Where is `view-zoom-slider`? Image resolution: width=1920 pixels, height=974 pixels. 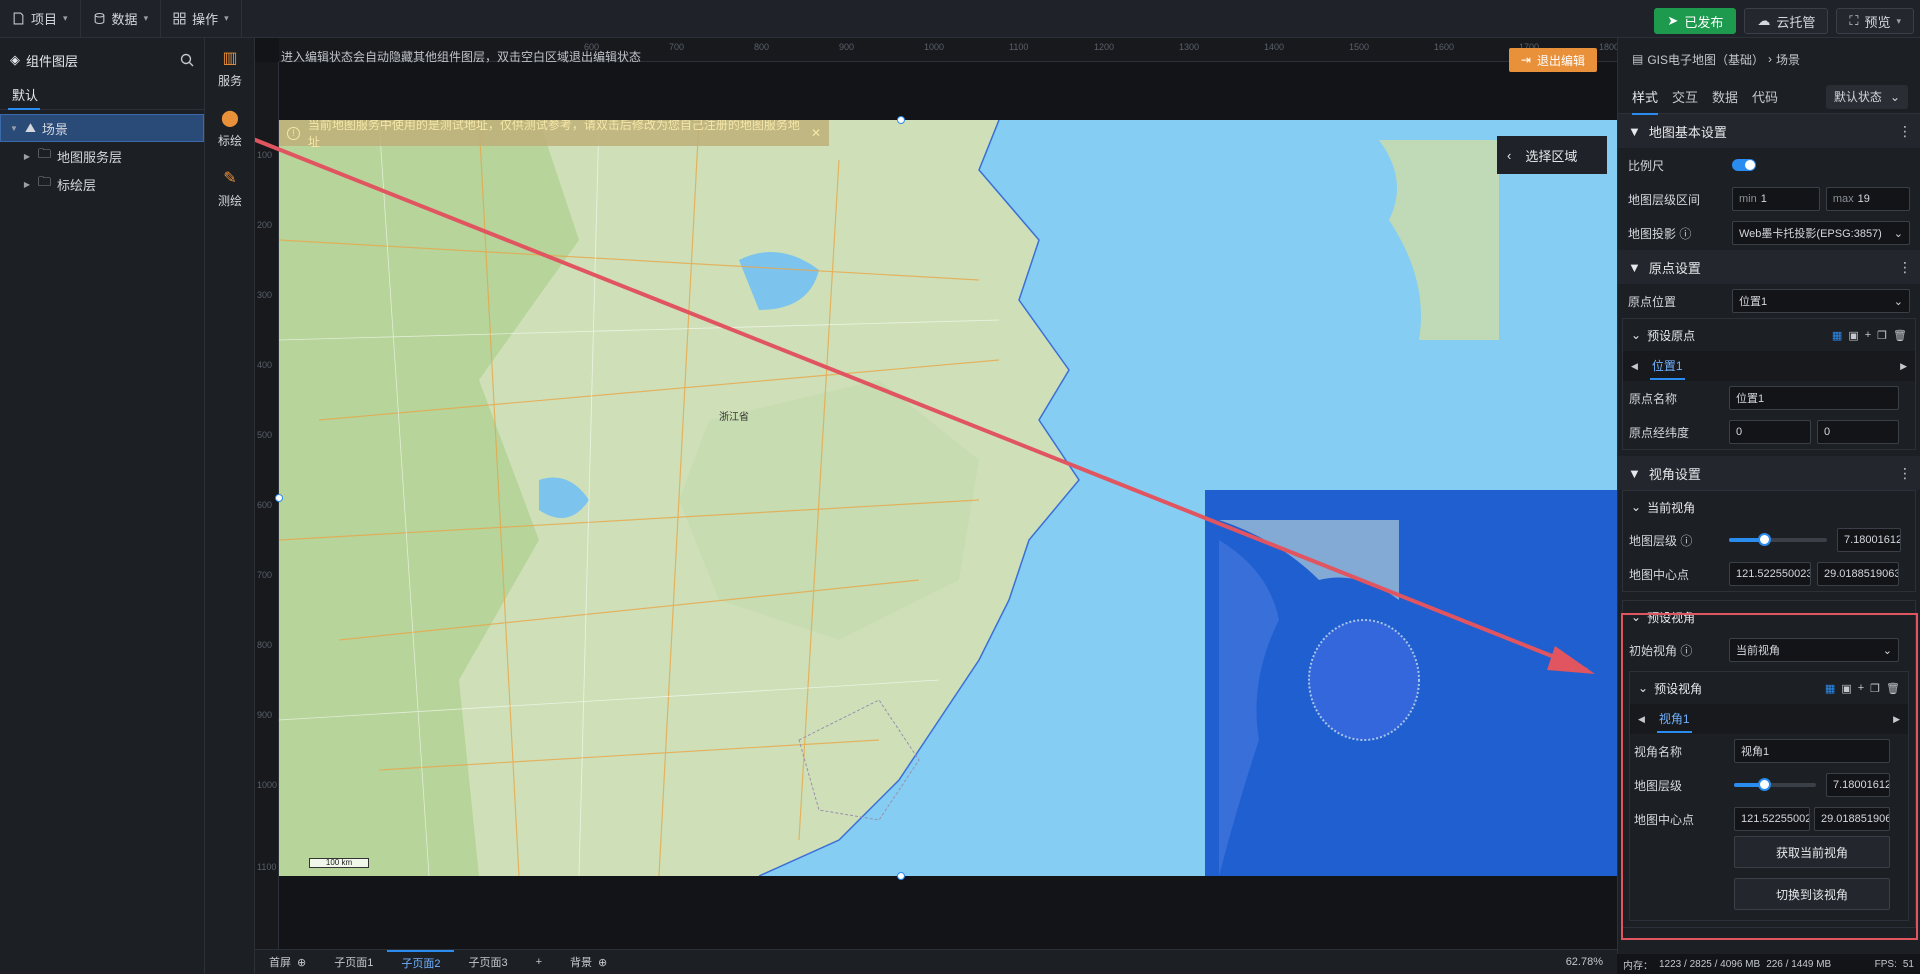
view-zoom-slider is located at coordinates (1775, 784).